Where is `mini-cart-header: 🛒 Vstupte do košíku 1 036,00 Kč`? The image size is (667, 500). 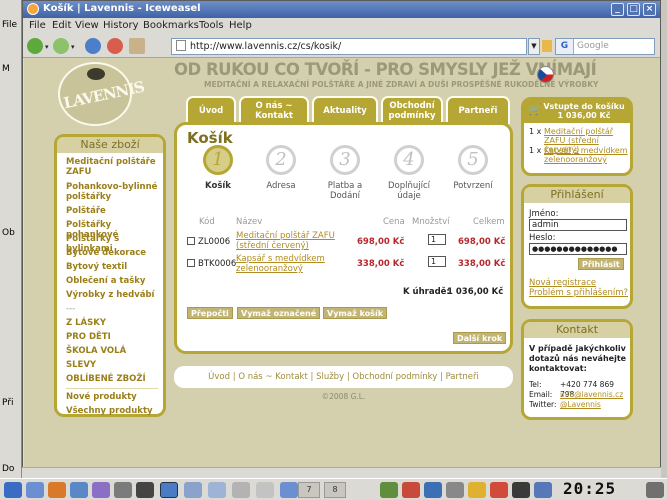
mini-cart-header: 🛒 Vstupte do košíku 1 036,00 Kč is located at coordinates (577, 111).